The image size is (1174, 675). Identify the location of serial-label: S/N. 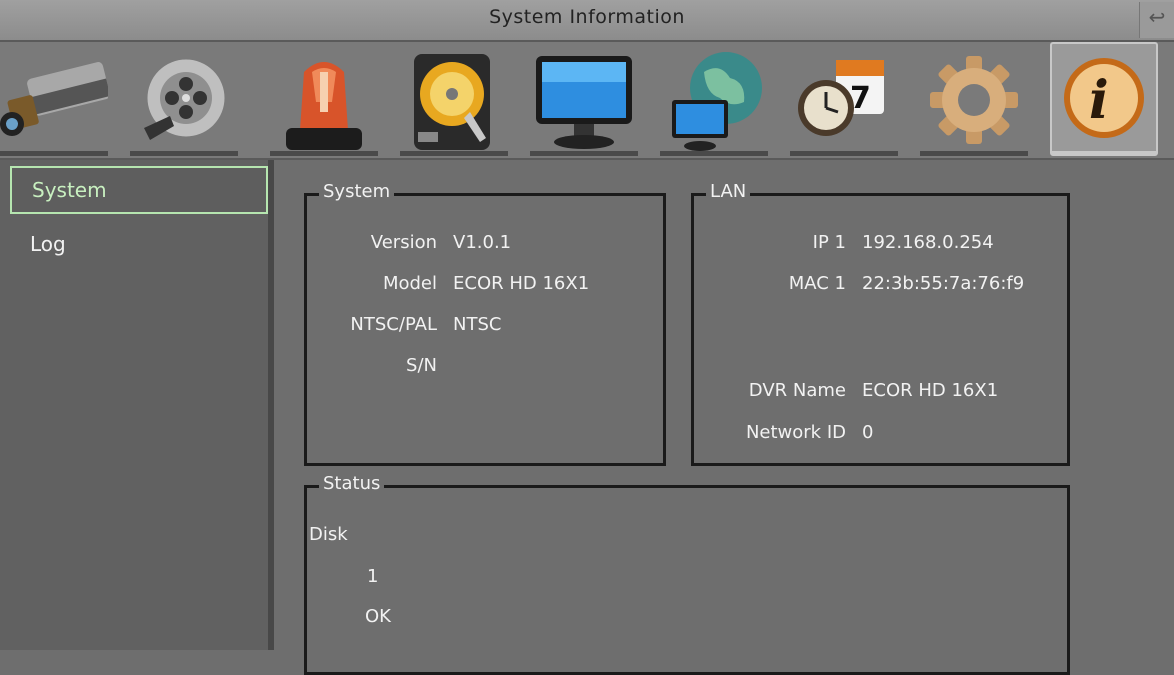
(421, 365).